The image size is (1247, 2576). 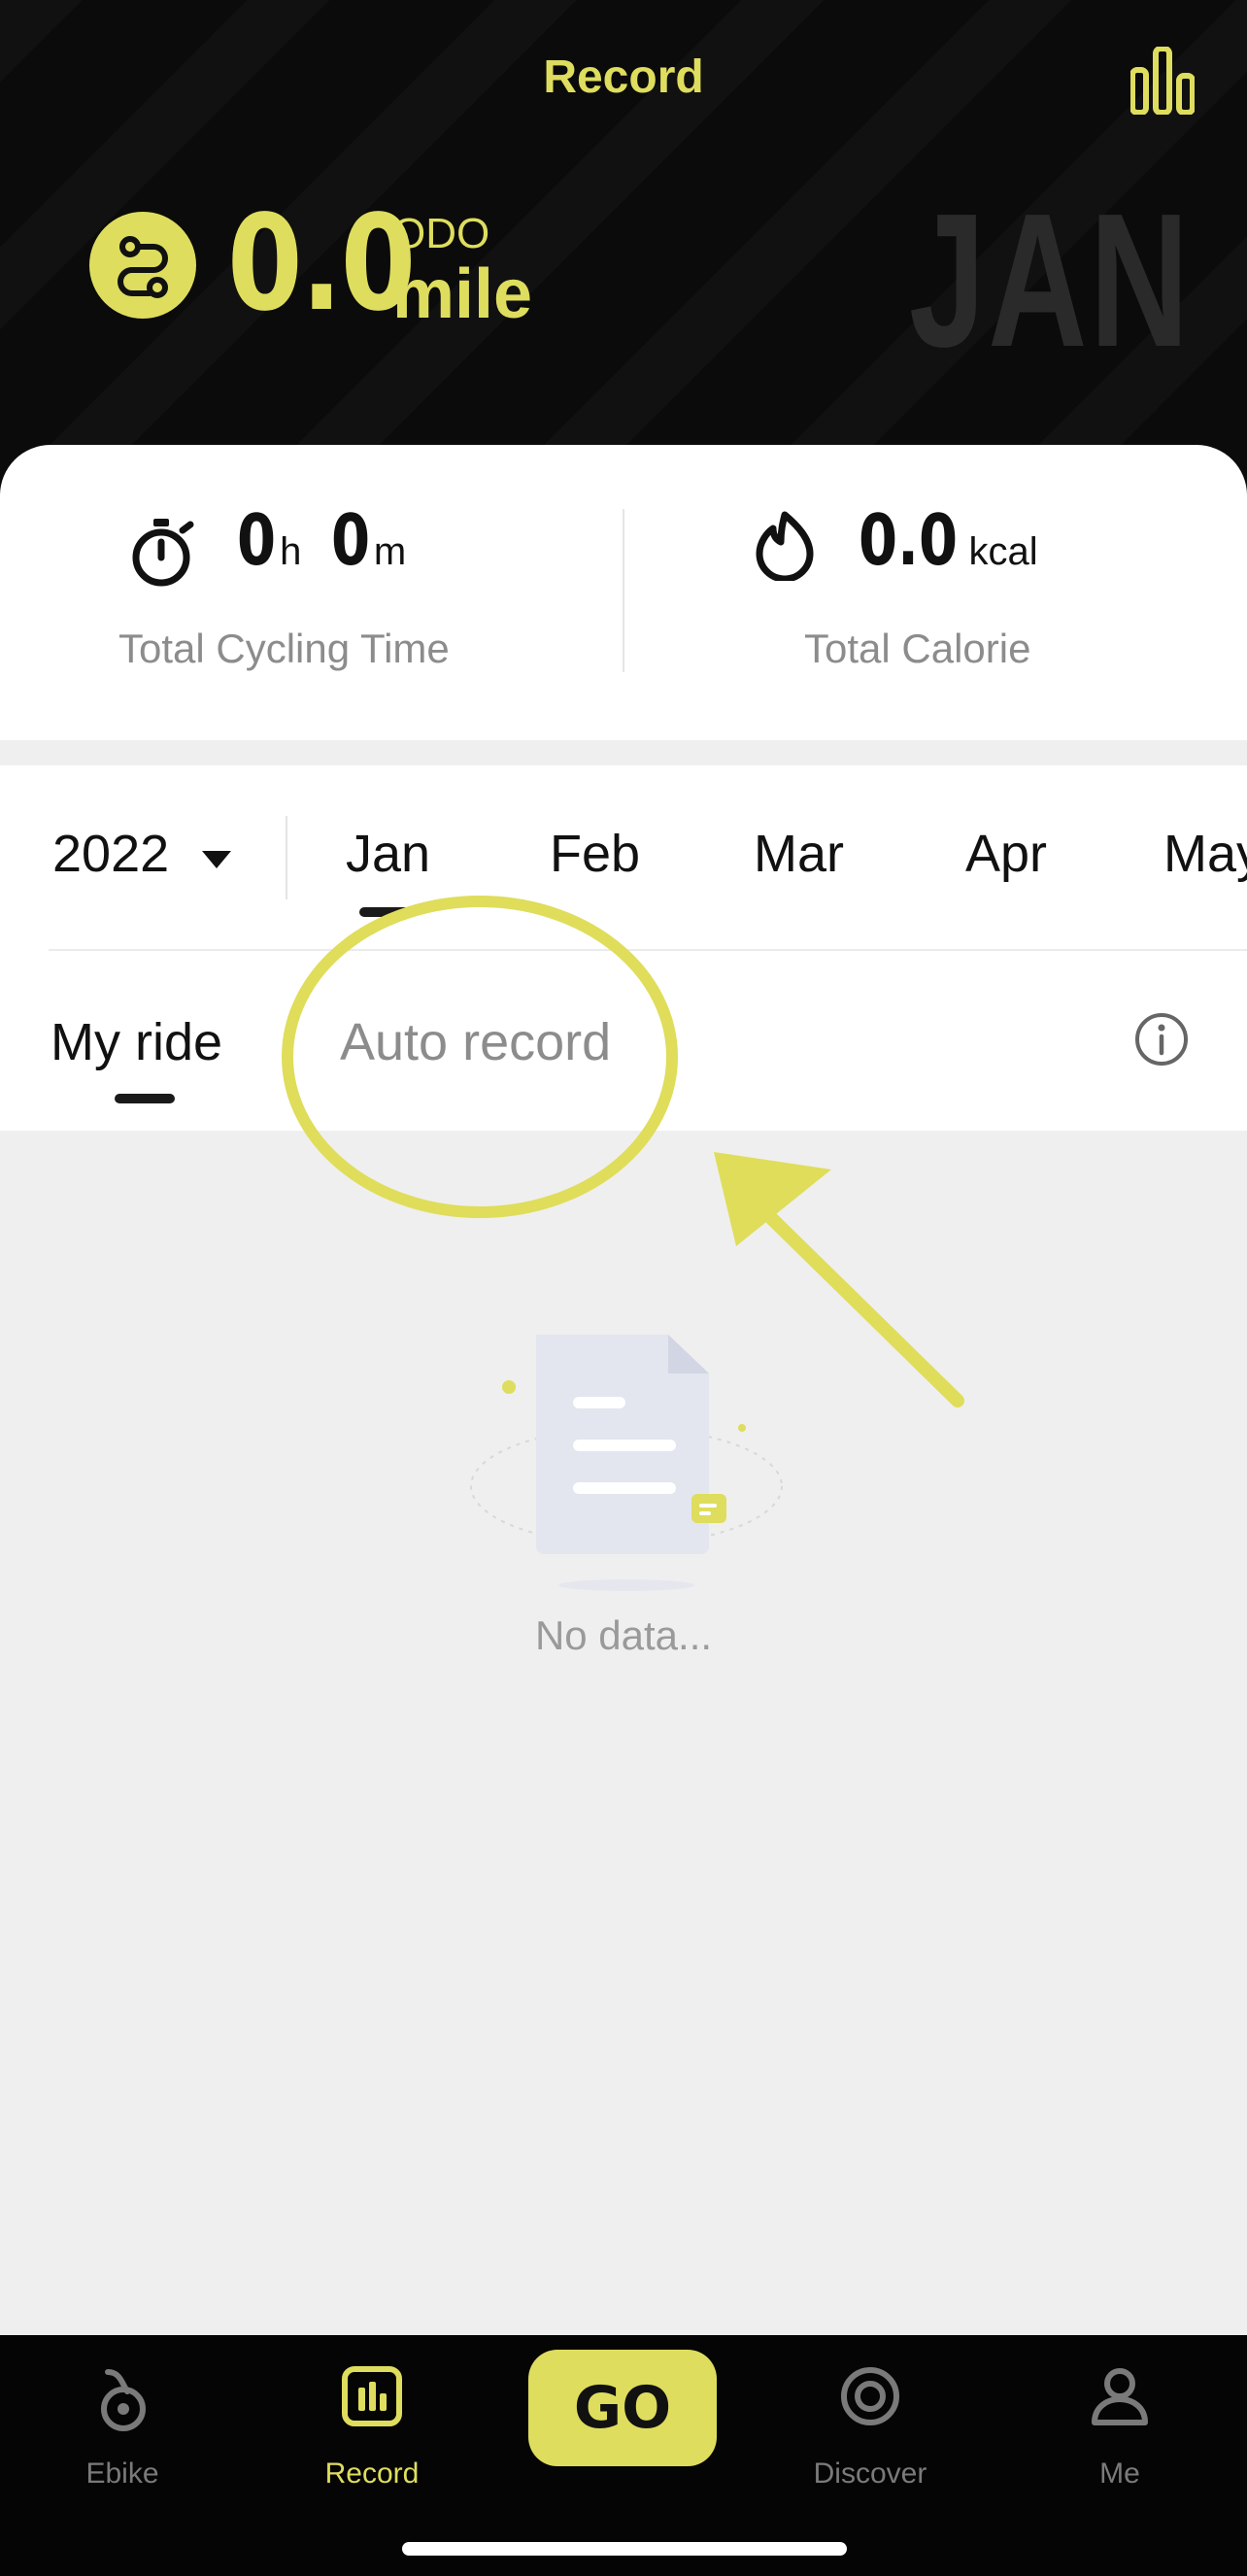 What do you see at coordinates (372, 2427) in the screenshot?
I see `nav-record: Record` at bounding box center [372, 2427].